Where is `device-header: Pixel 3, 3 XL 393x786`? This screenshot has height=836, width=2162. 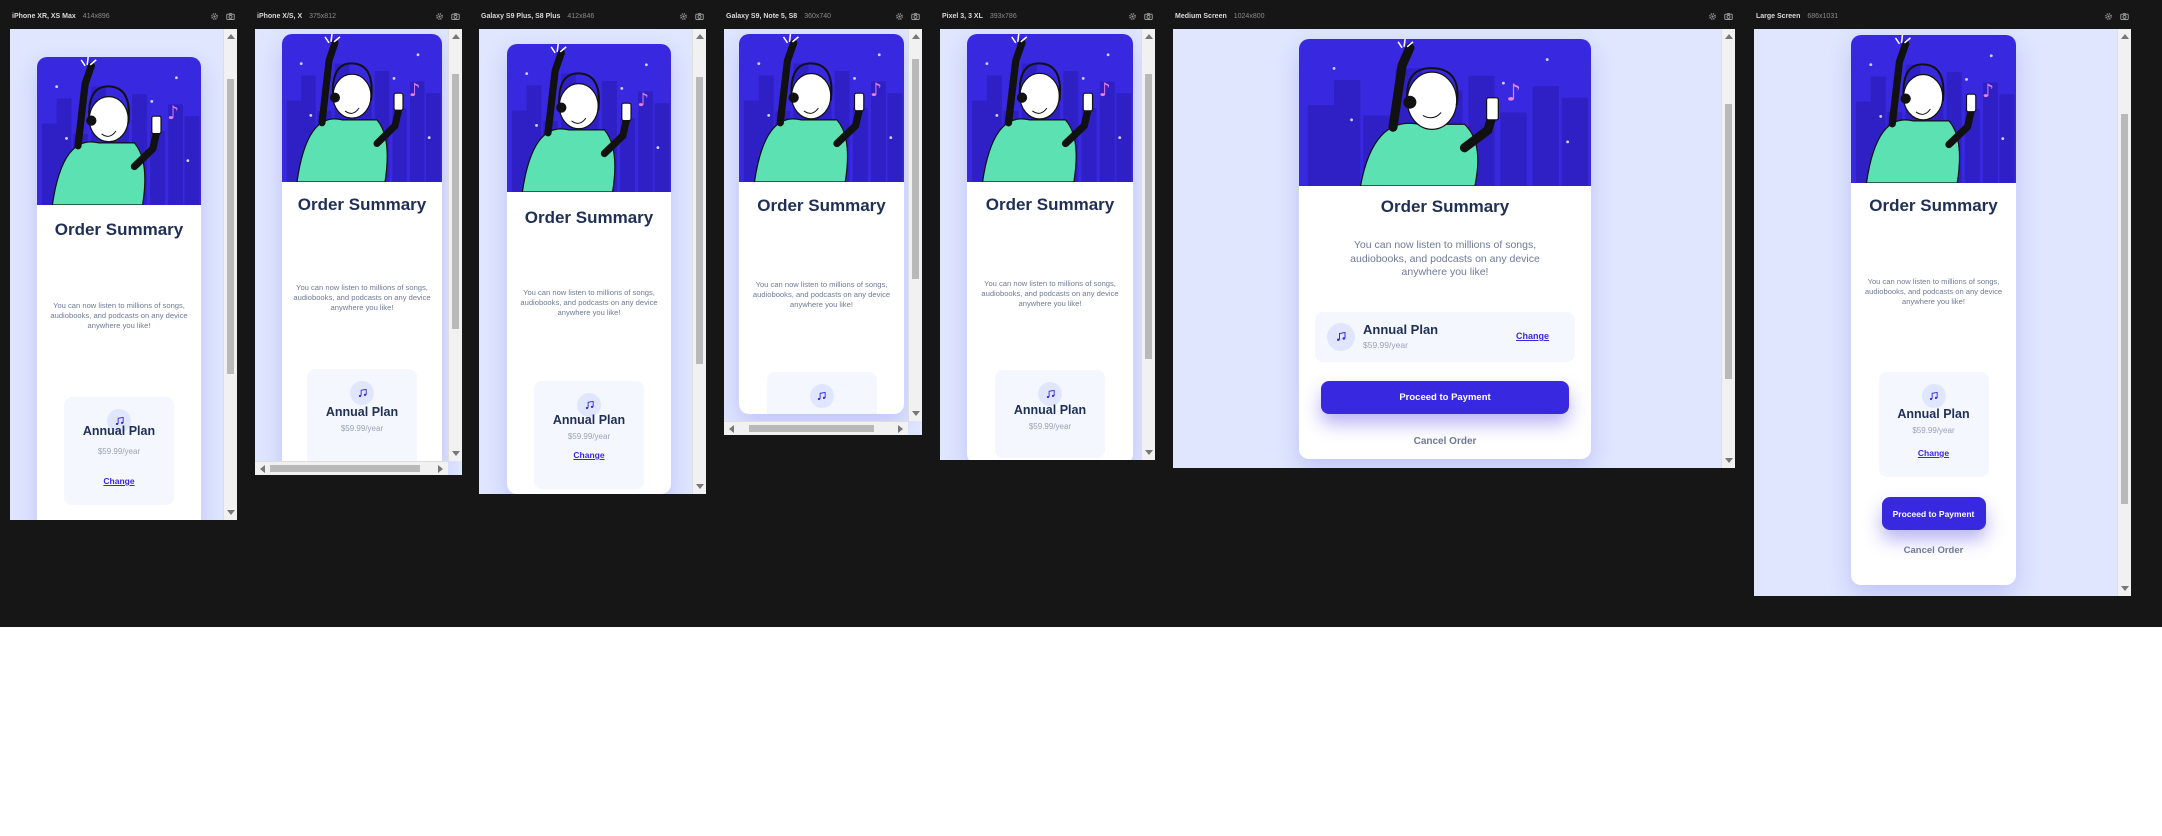
device-header: Pixel 3, 3 XL 393x786 is located at coordinates (1047, 16).